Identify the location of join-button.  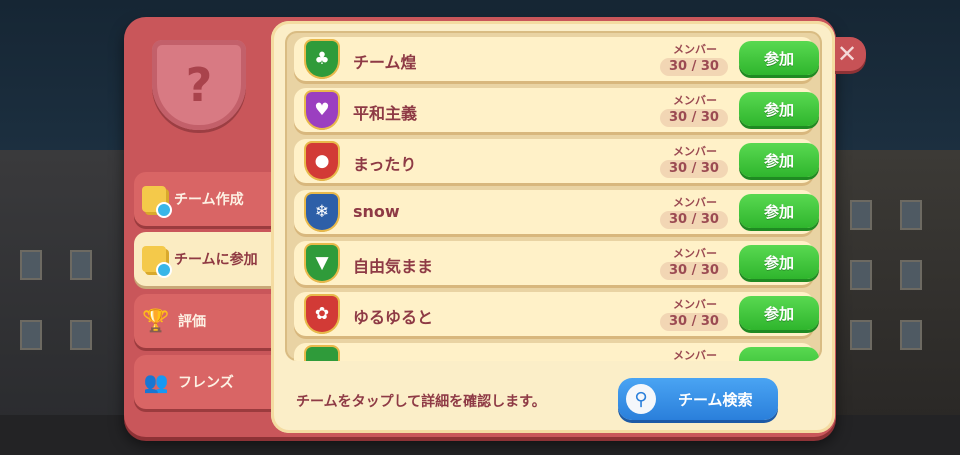
(779, 354).